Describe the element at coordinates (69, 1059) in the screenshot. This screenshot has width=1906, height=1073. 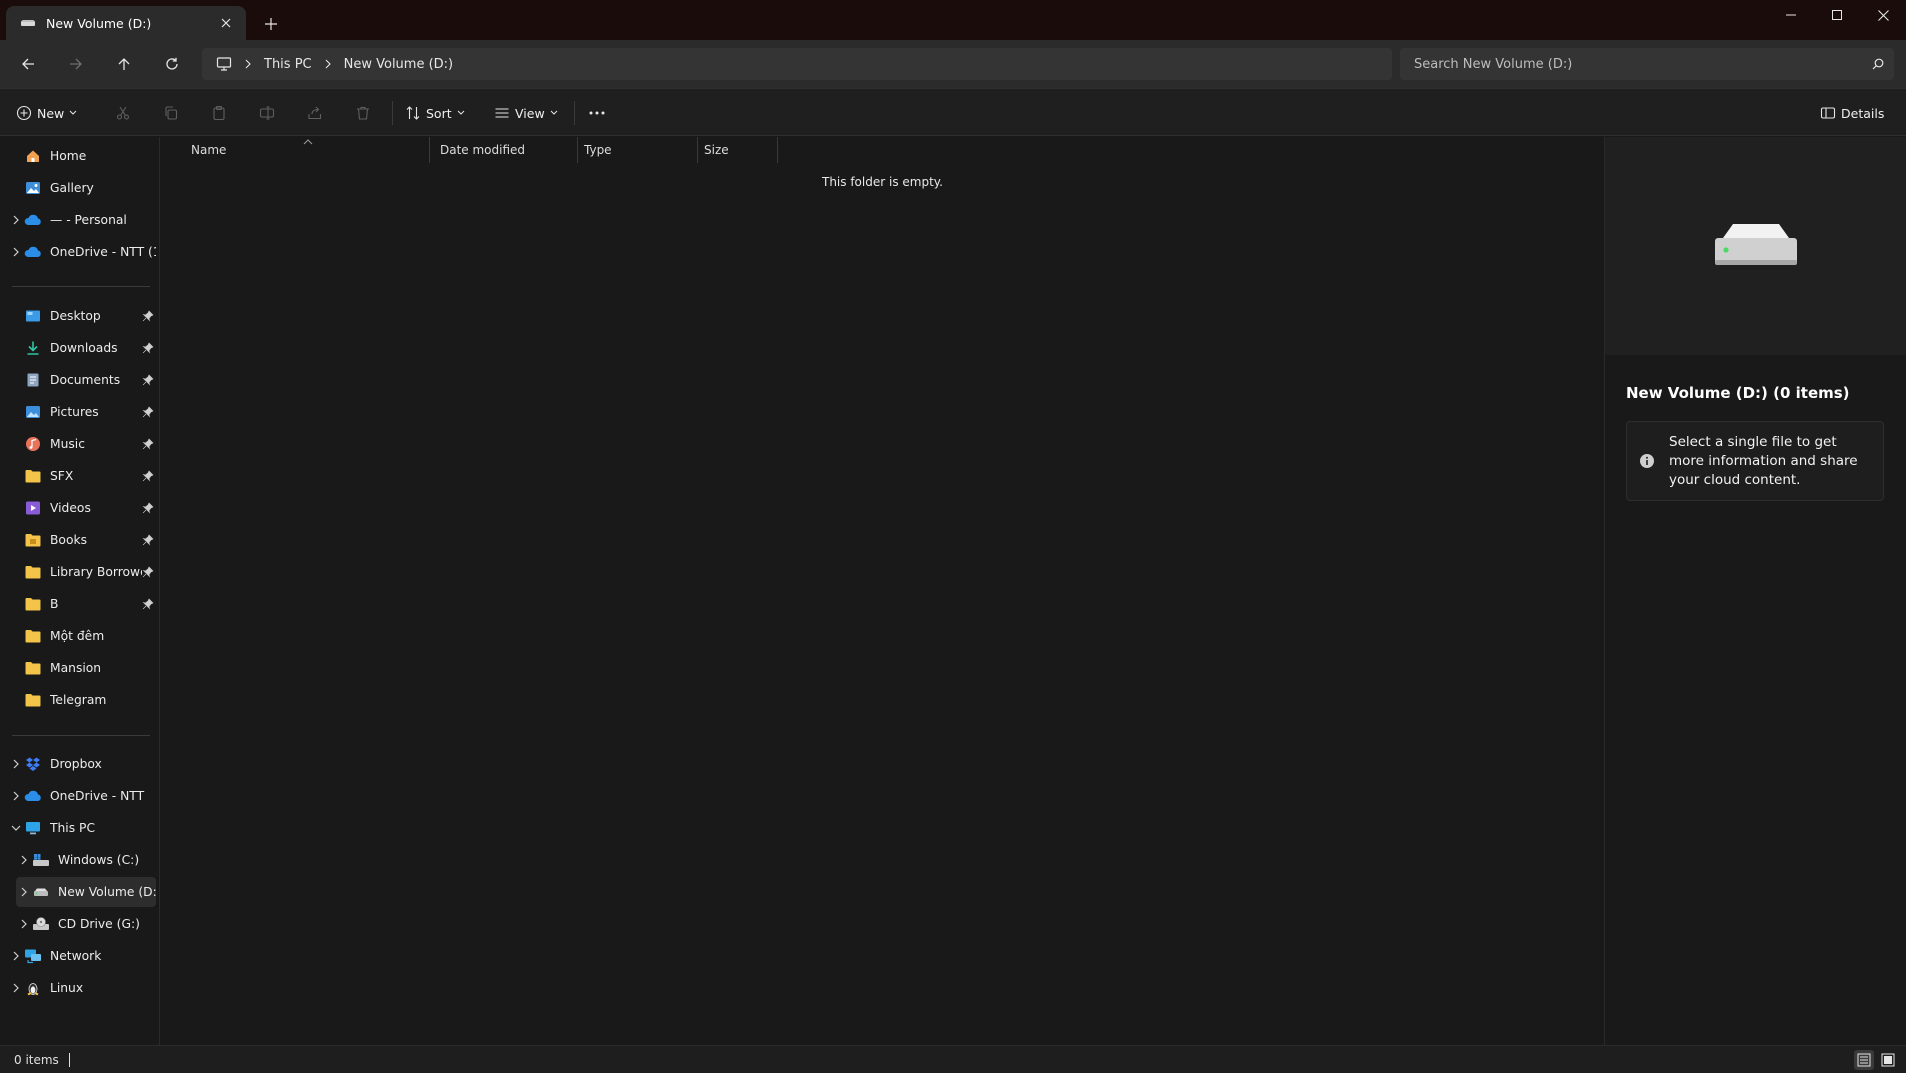
I see `status-separator` at that location.